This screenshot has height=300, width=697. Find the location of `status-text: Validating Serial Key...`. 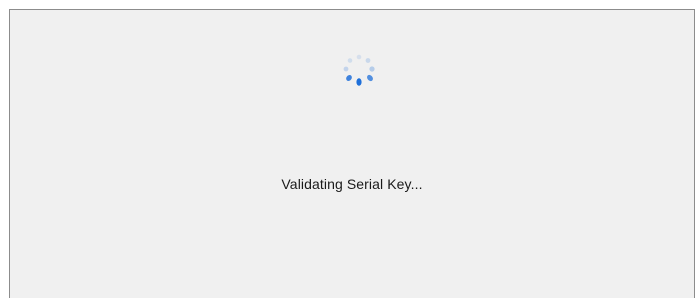

status-text: Validating Serial Key... is located at coordinates (352, 184).